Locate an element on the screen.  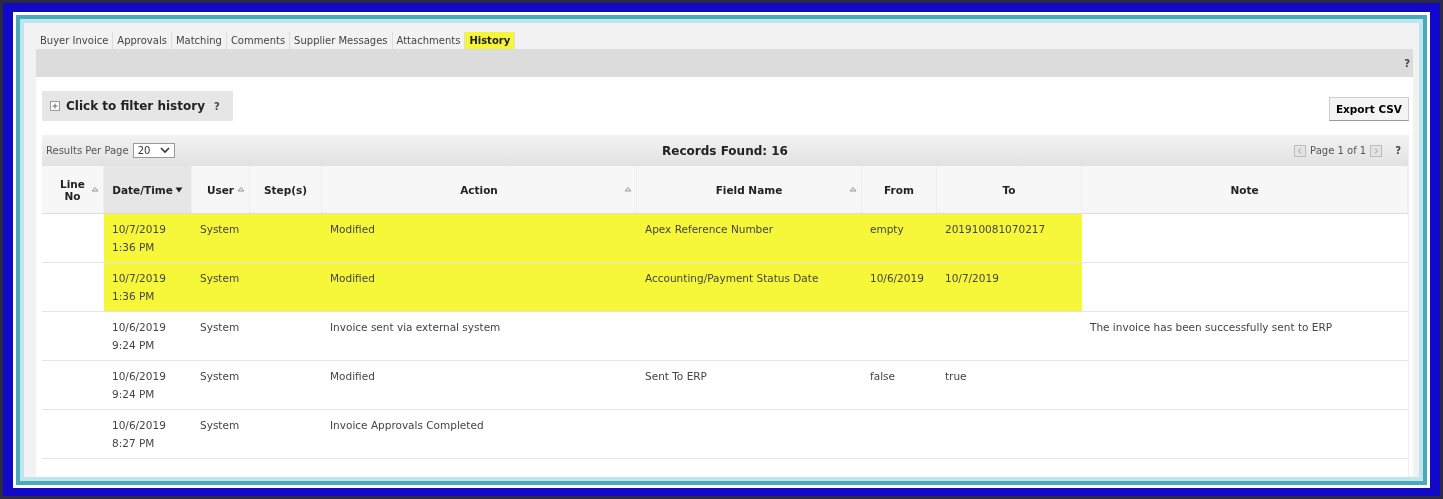
table-cell: Accounting/Payment Status Date is located at coordinates (749, 287).